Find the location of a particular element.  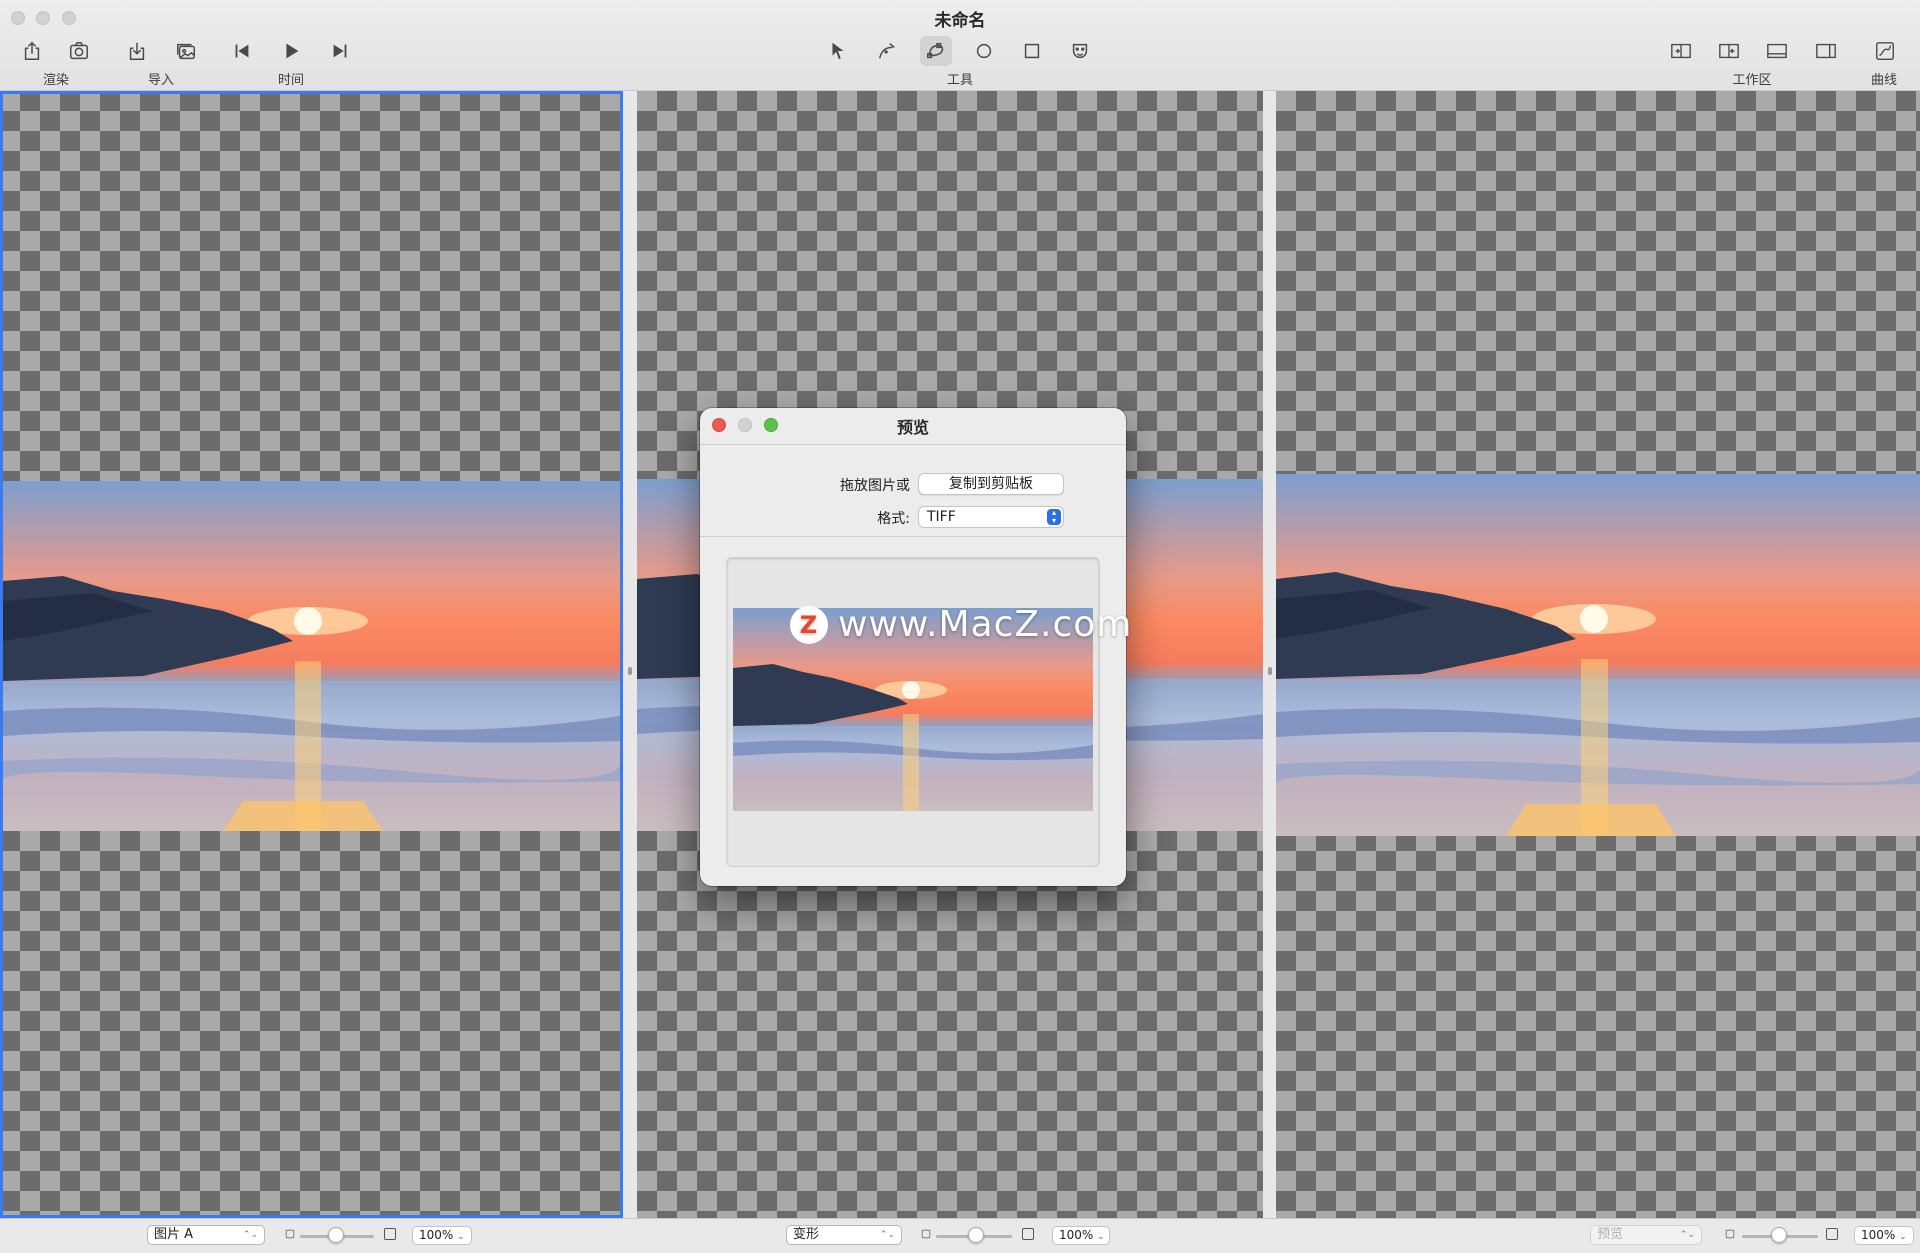

share-button is located at coordinates (32, 51).